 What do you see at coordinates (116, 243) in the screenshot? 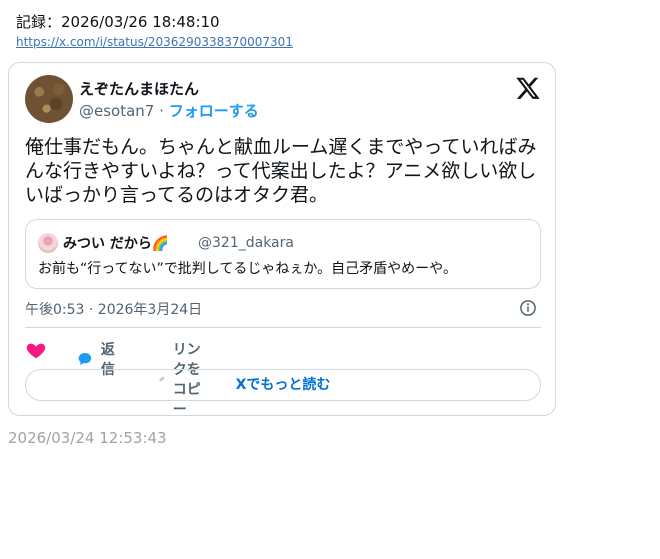
I see `quoted-author-name: みつい だから🌈` at bounding box center [116, 243].